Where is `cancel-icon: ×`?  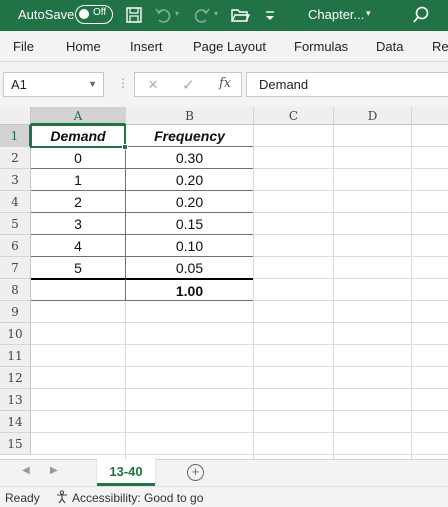
cancel-icon: × is located at coordinates (153, 85).